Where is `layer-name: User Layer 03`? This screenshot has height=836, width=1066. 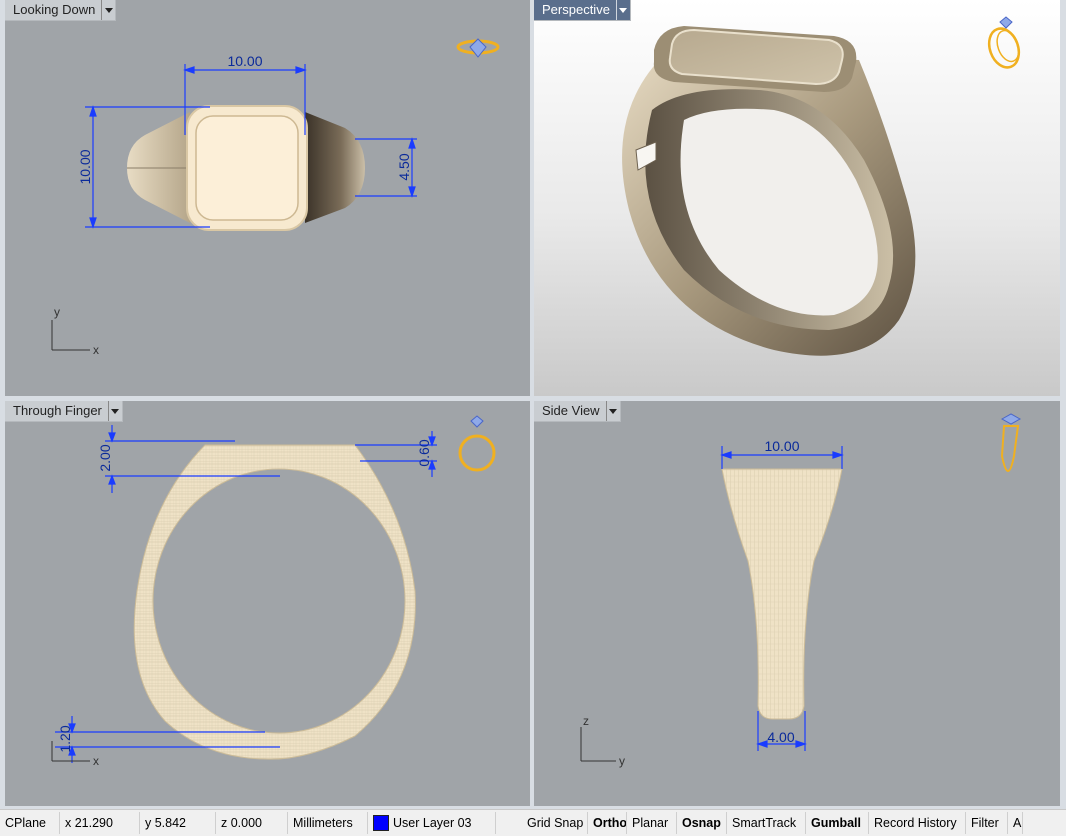
layer-name: User Layer 03 is located at coordinates (432, 823).